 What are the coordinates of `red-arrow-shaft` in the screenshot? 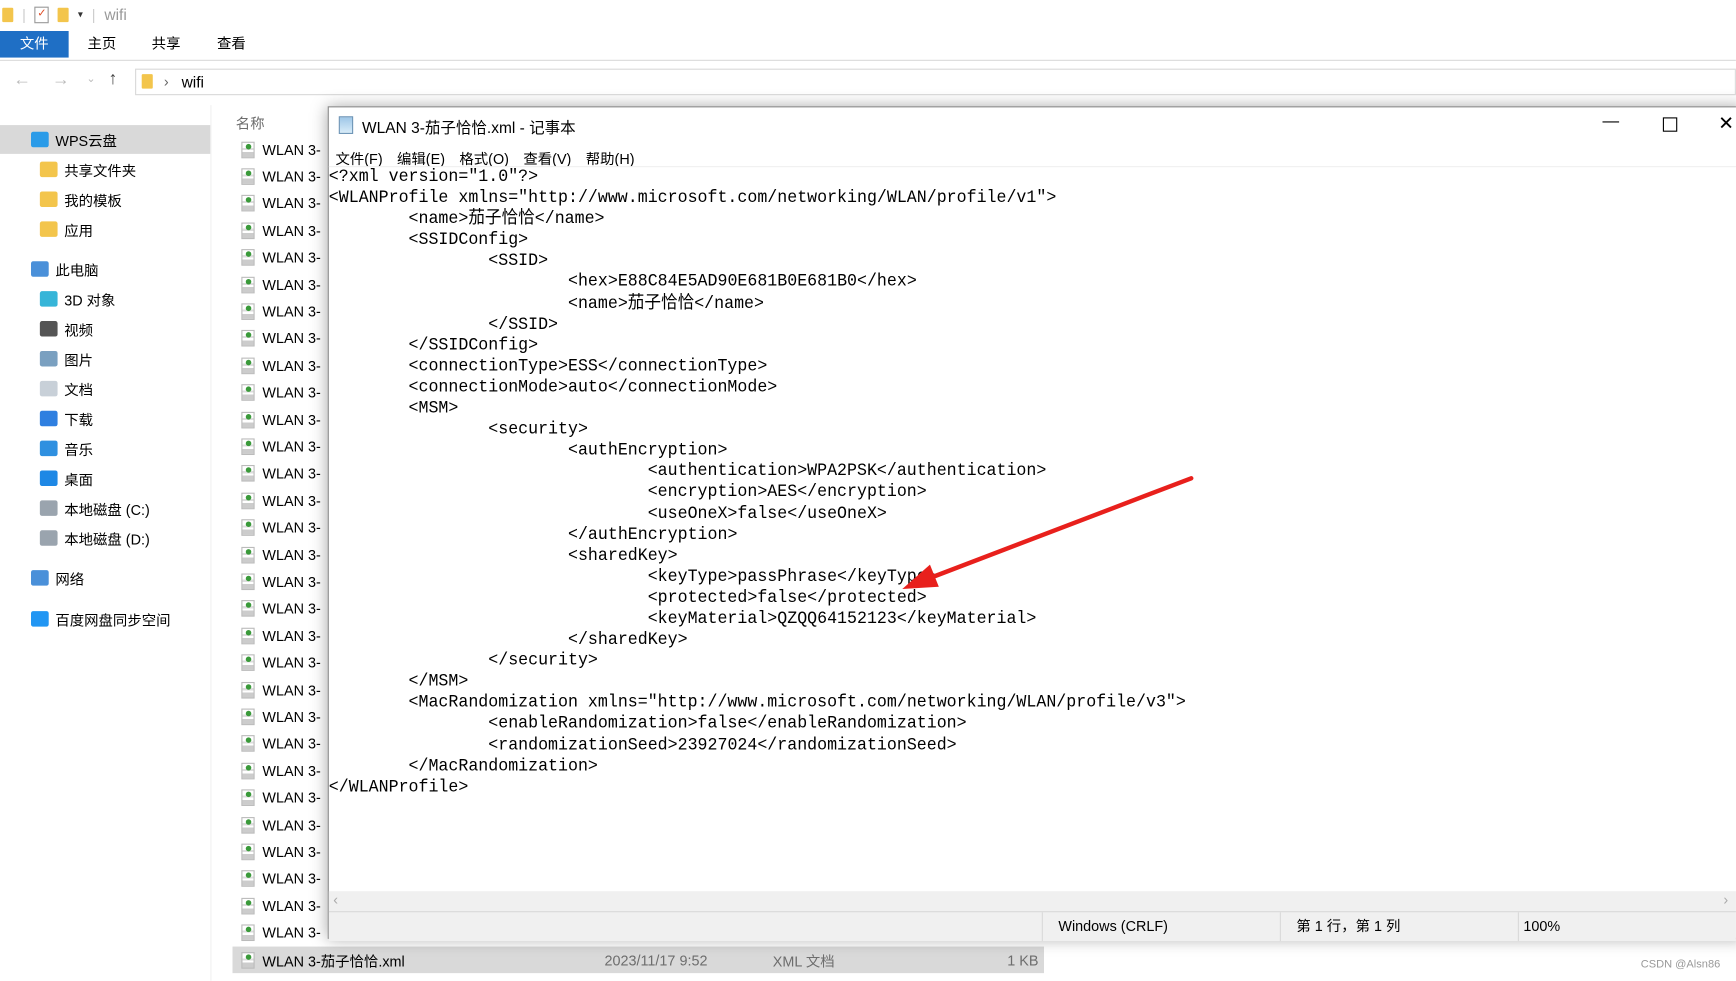 It's located at (1058, 529).